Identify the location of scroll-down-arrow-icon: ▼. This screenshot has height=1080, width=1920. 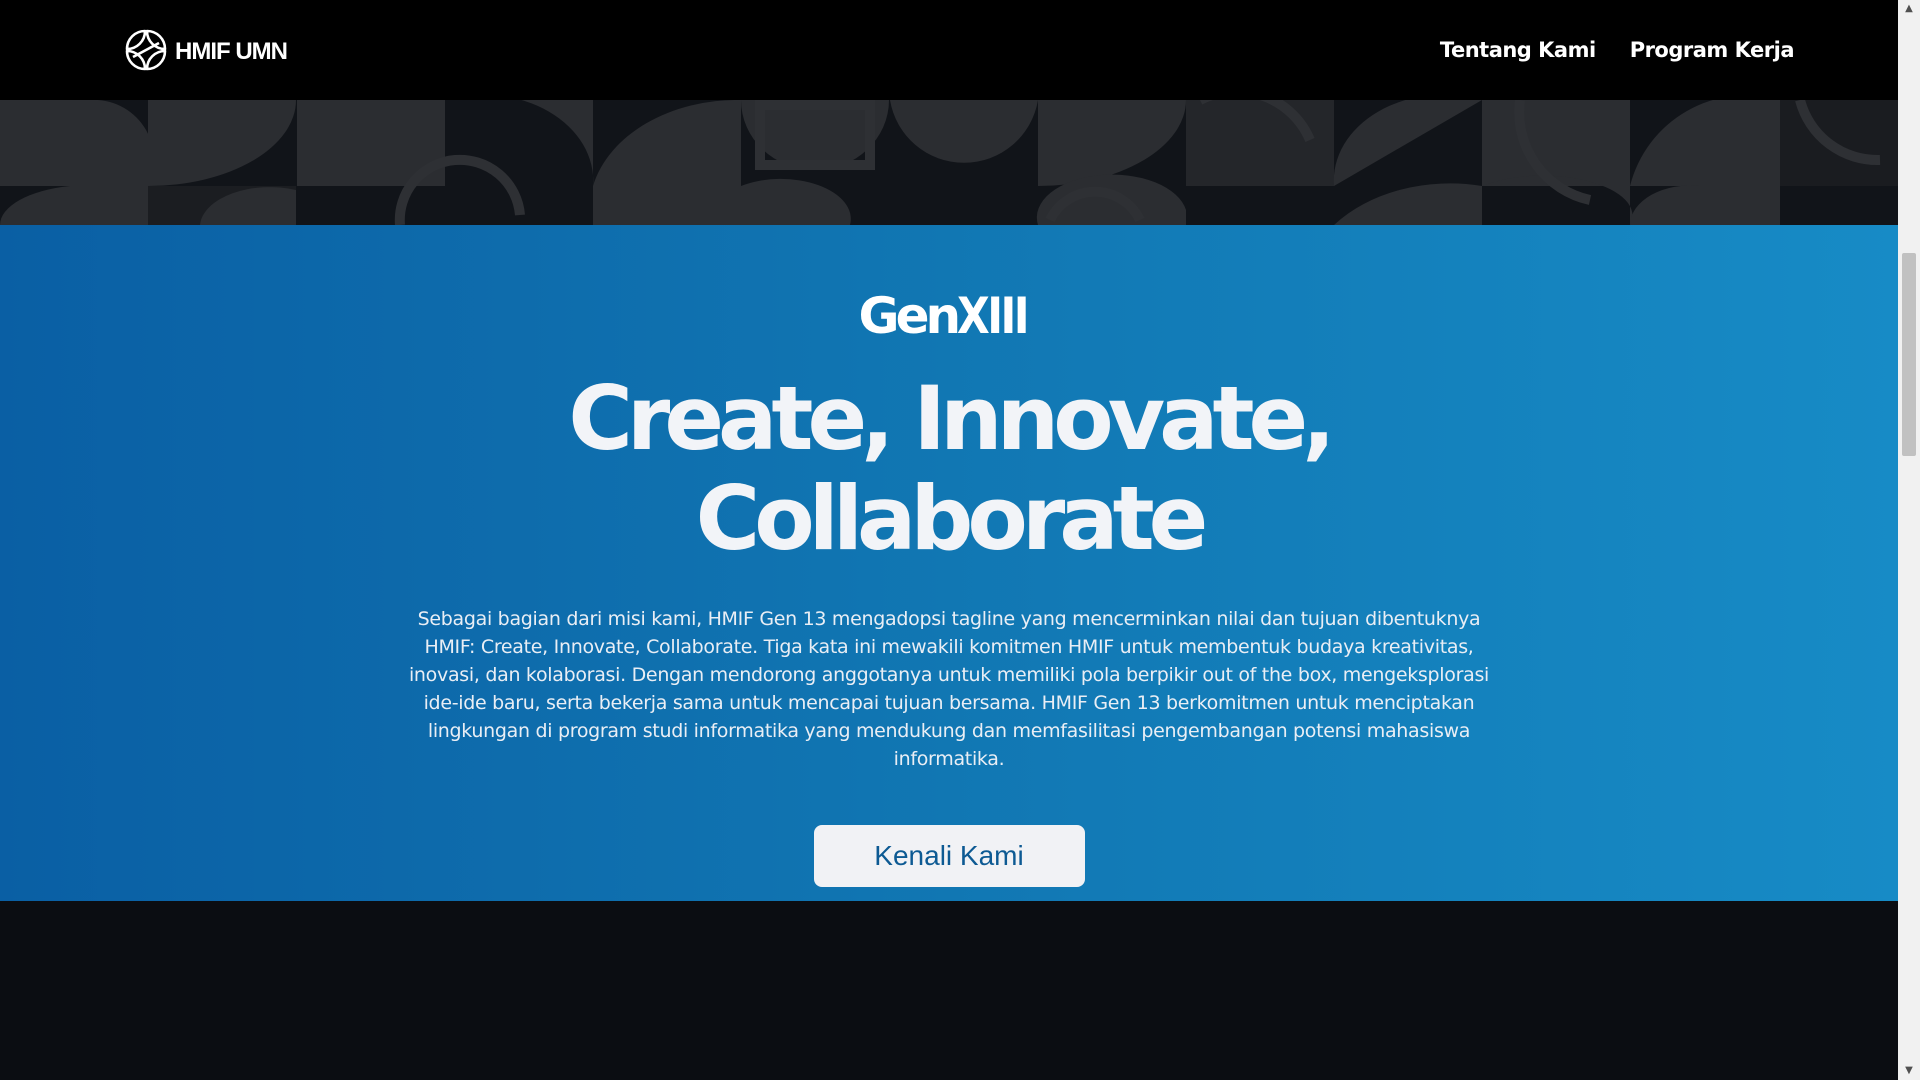
(1909, 1071).